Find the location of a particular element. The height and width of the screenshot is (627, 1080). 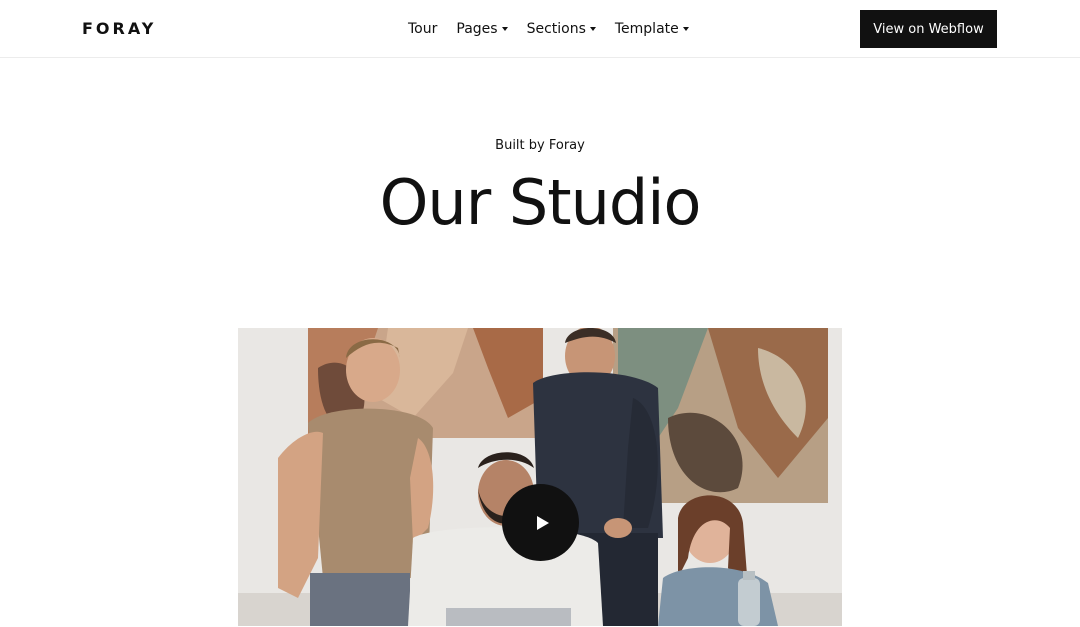

nav-item-template: Template is located at coordinates (652, 29).